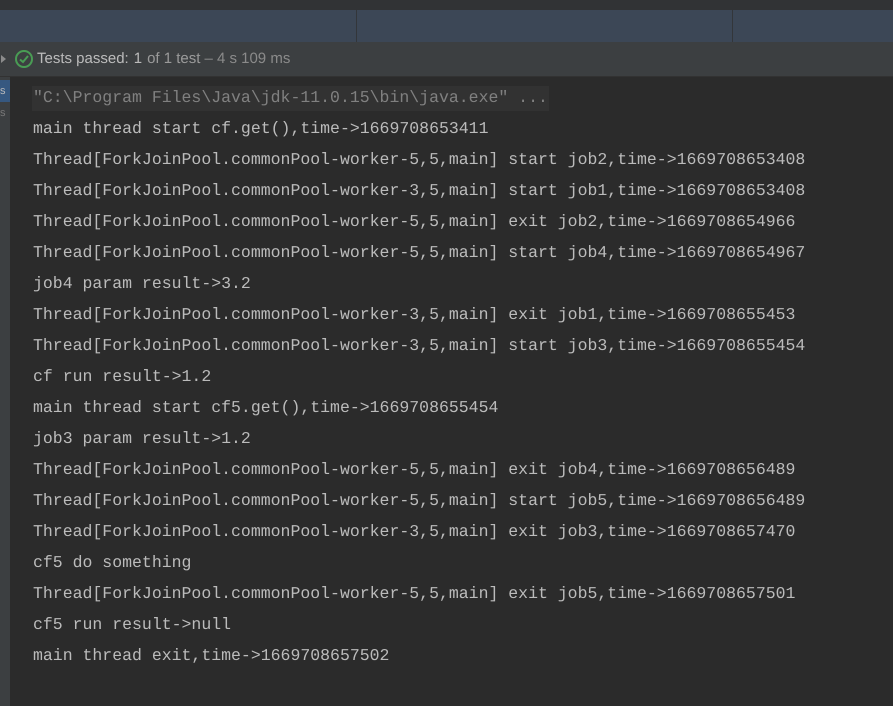 This screenshot has width=893, height=706. What do you see at coordinates (419, 501) in the screenshot?
I see `console-line: Thread[ForkJoinPool.commonPool-worker-5,5,main] start job5,time->1669708656489` at bounding box center [419, 501].